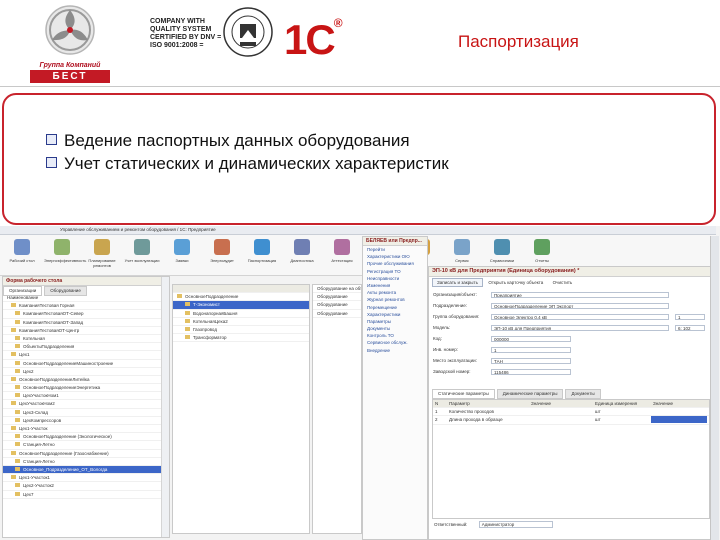 The width and height of the screenshot is (720, 540). What do you see at coordinates (86, 454) in the screenshot?
I see `tree-row: ОсновноеПодразделение (Газоснабжение)` at bounding box center [86, 454].